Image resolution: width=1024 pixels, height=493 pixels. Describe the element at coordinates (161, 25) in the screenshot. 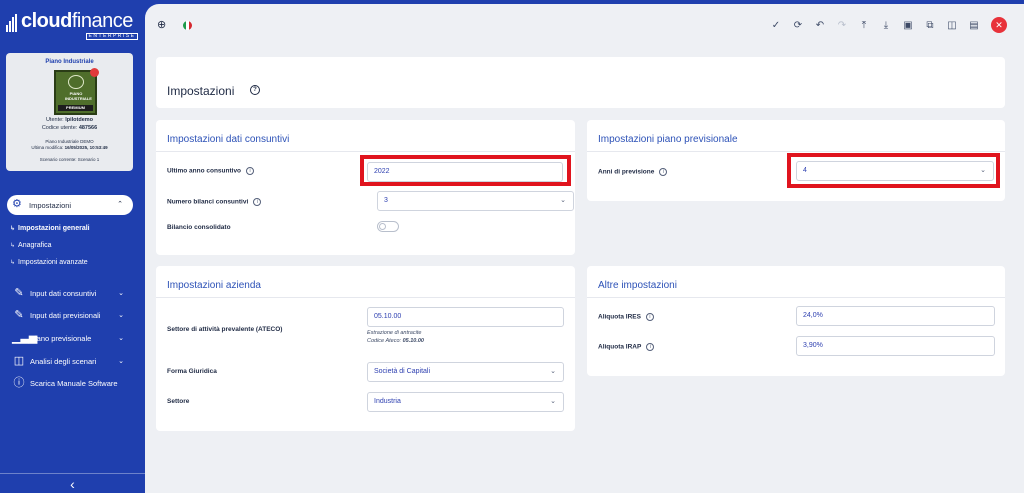

I see `support-icon: ⊕` at that location.